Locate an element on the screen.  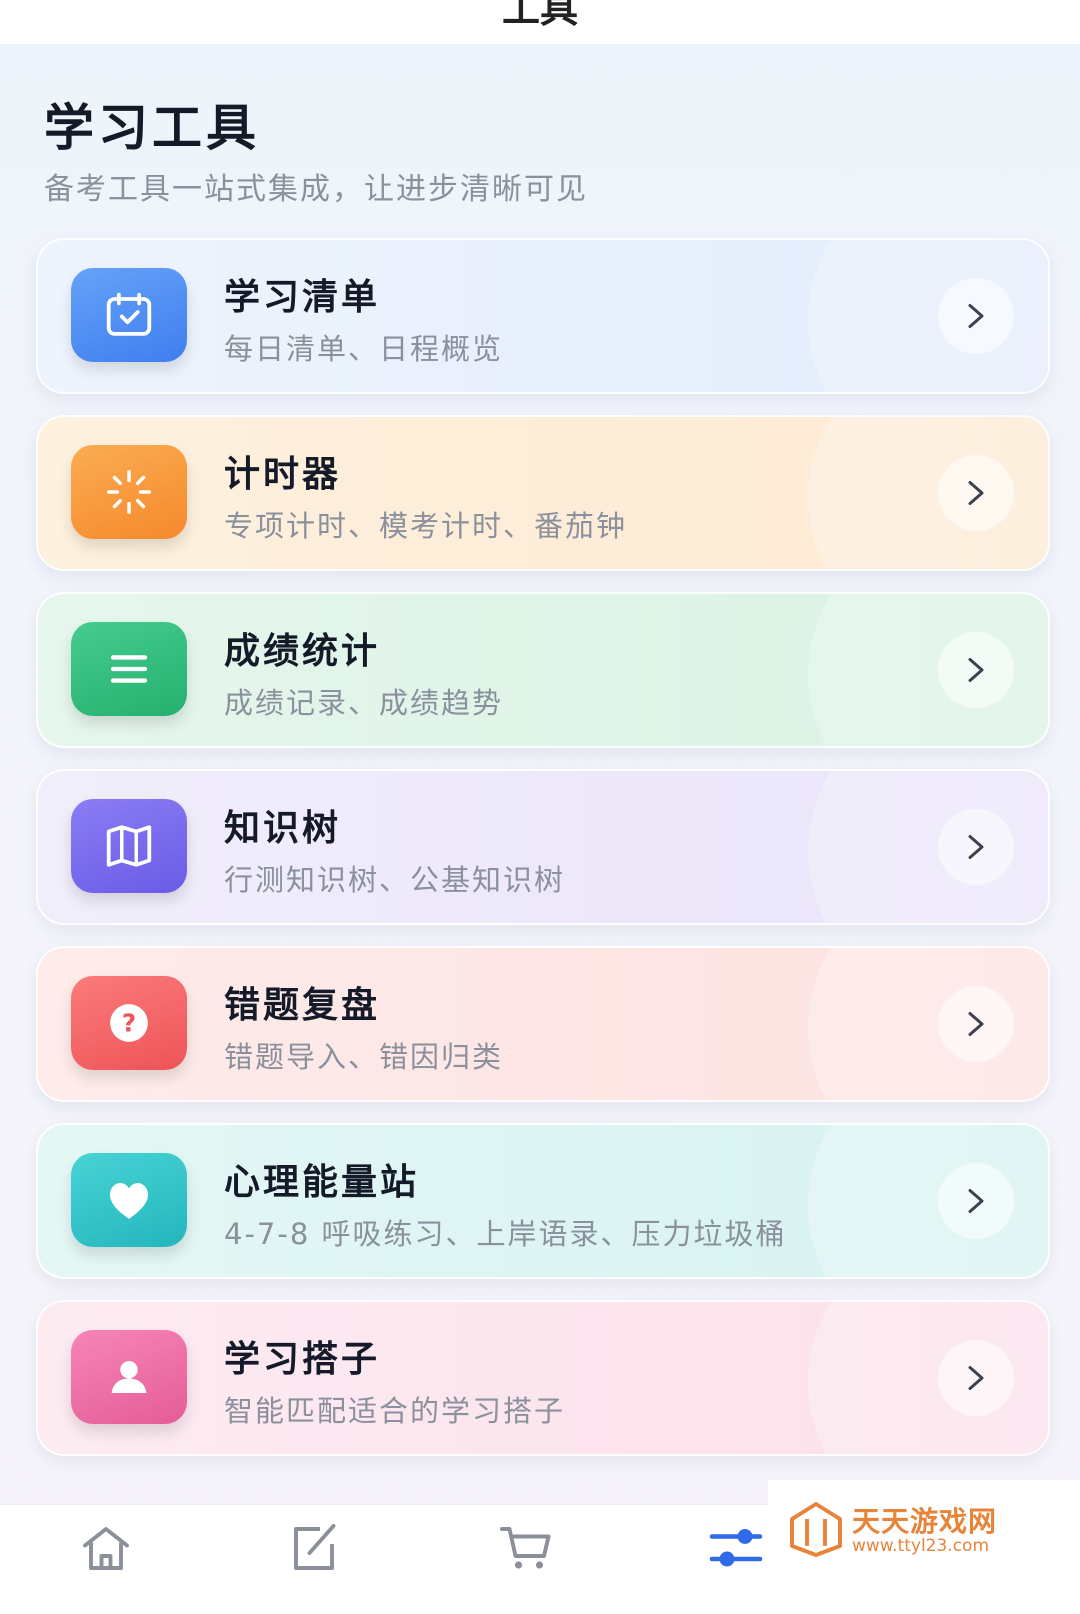
edit-icon is located at coordinates (315, 1547).